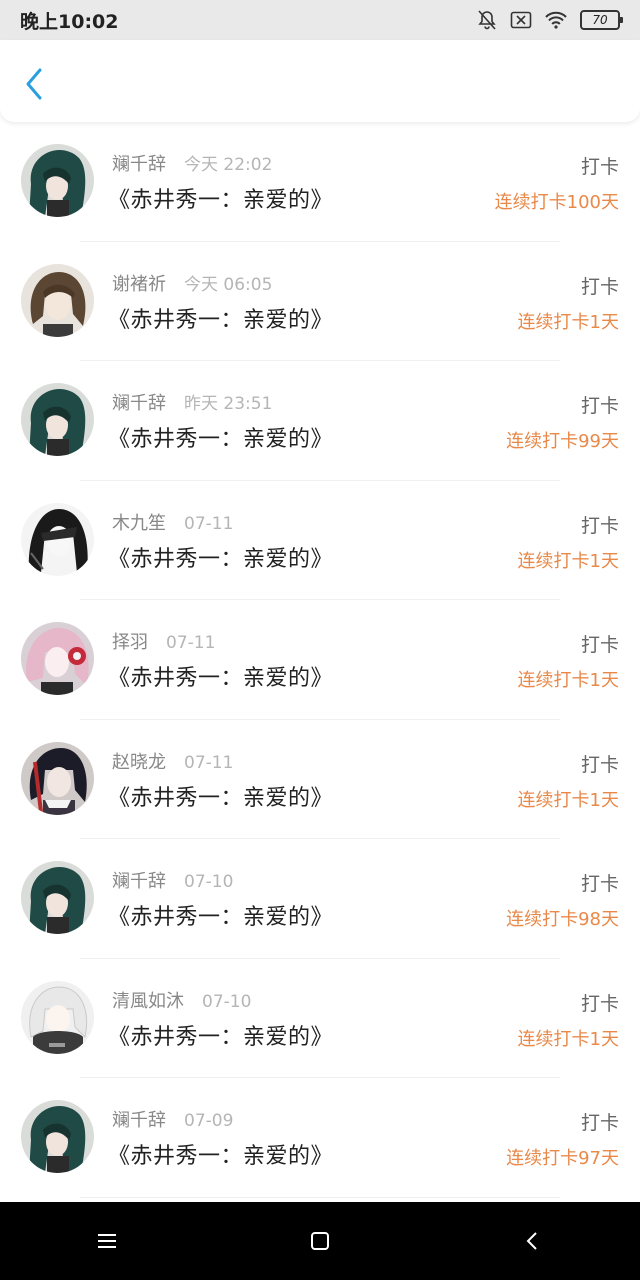  Describe the element at coordinates (601, 20) in the screenshot. I see `battery-icon: 70` at that location.